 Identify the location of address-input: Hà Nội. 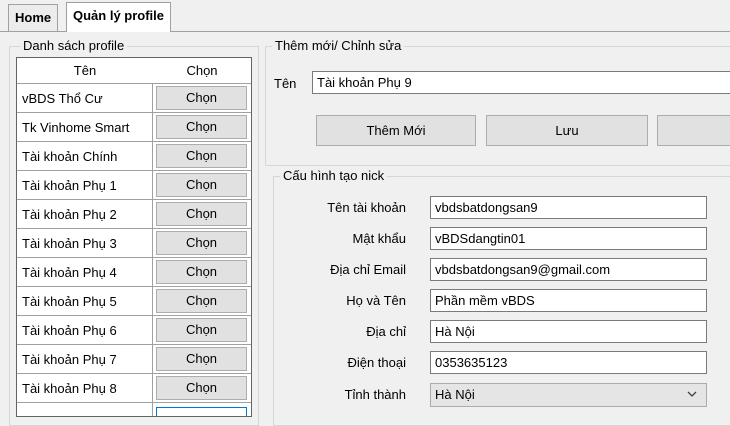
(568, 331).